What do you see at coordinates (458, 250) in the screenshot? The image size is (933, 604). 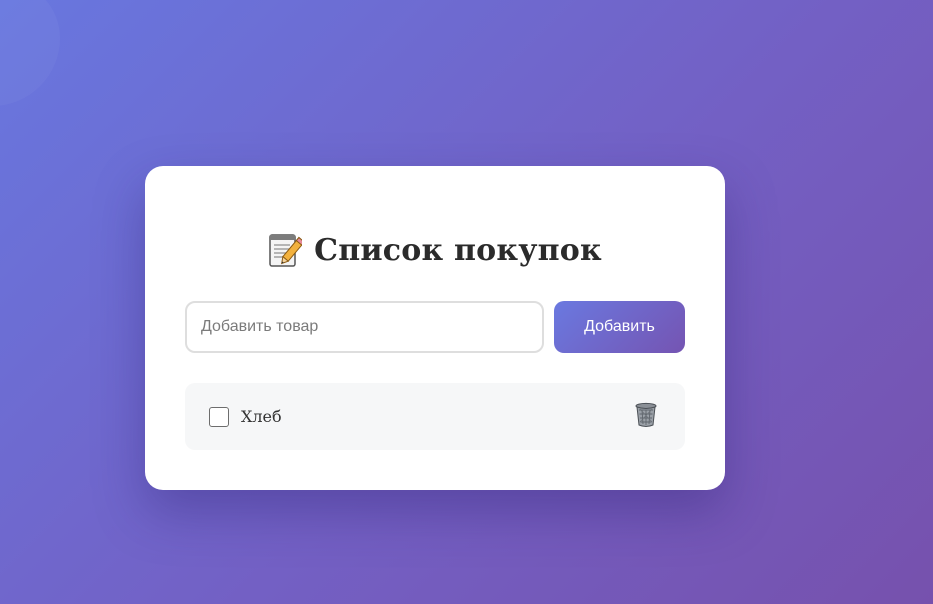 I see `page-title: Список покупок` at bounding box center [458, 250].